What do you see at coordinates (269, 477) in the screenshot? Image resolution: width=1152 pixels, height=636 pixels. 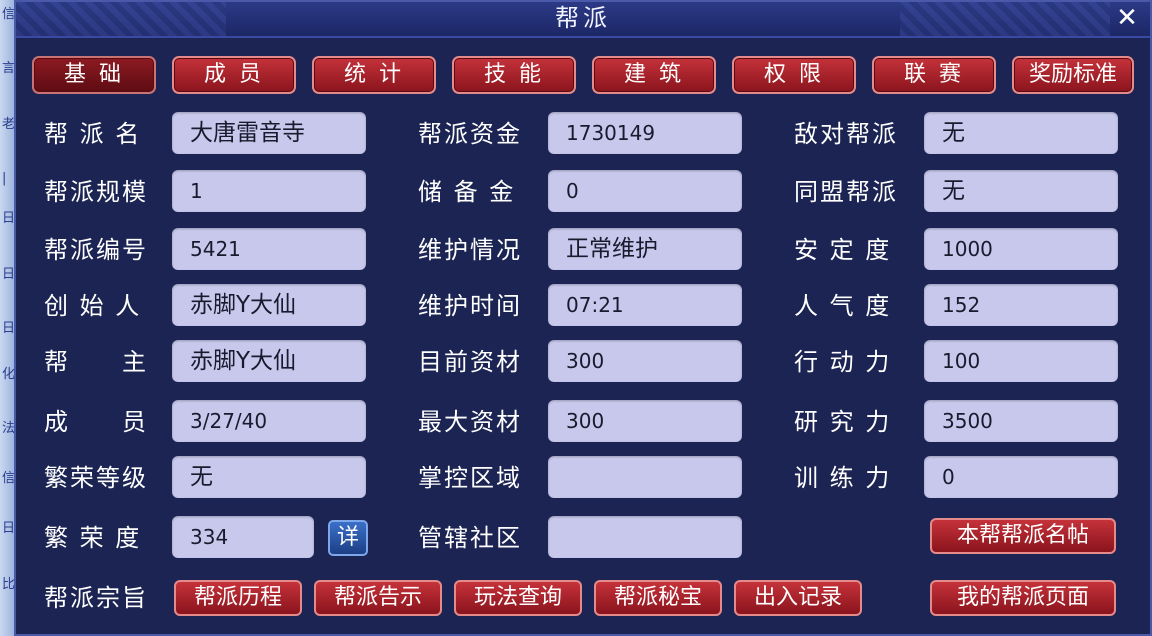 I see `field-prosperity-level: 无` at bounding box center [269, 477].